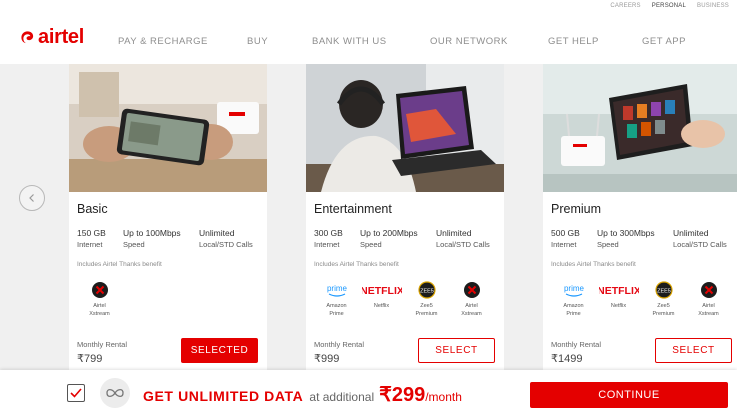  What do you see at coordinates (469, 41) in the screenshot?
I see `nav-our-network: OUR NETWORK` at bounding box center [469, 41].